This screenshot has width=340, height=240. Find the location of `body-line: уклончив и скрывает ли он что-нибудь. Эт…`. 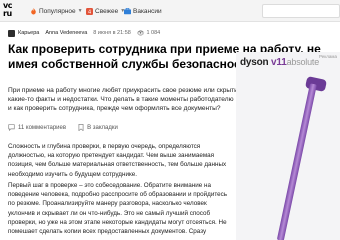

body-line: уклончив и скрывает ли он что-нибудь. Эт… is located at coordinates (109, 213).